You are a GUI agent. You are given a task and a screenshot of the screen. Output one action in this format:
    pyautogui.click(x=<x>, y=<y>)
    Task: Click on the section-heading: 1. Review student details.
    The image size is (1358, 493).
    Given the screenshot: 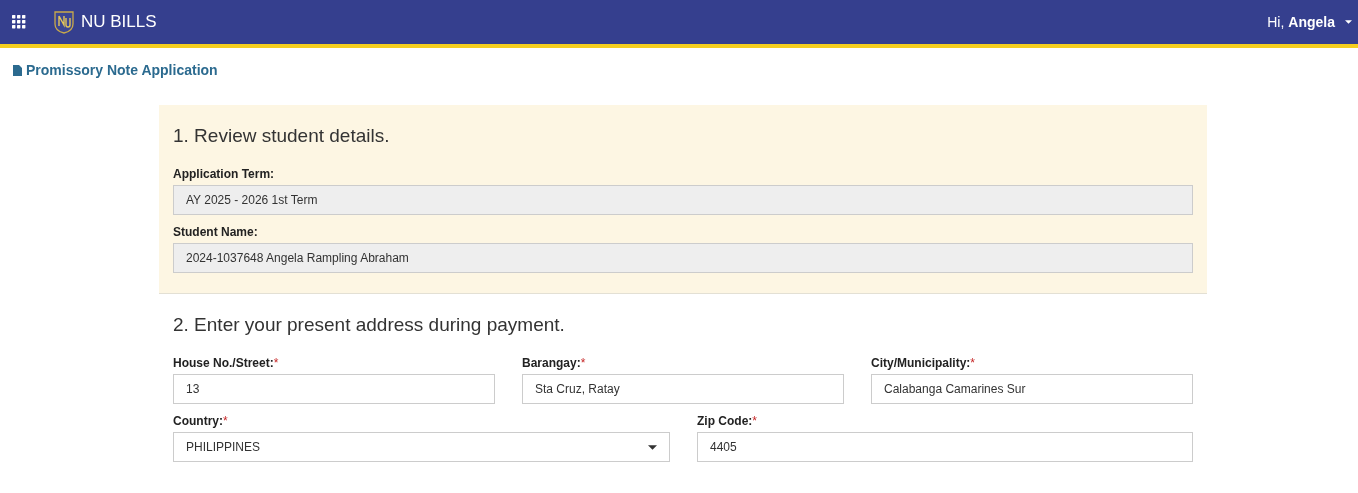 What is the action you would take?
    pyautogui.click(x=282, y=136)
    